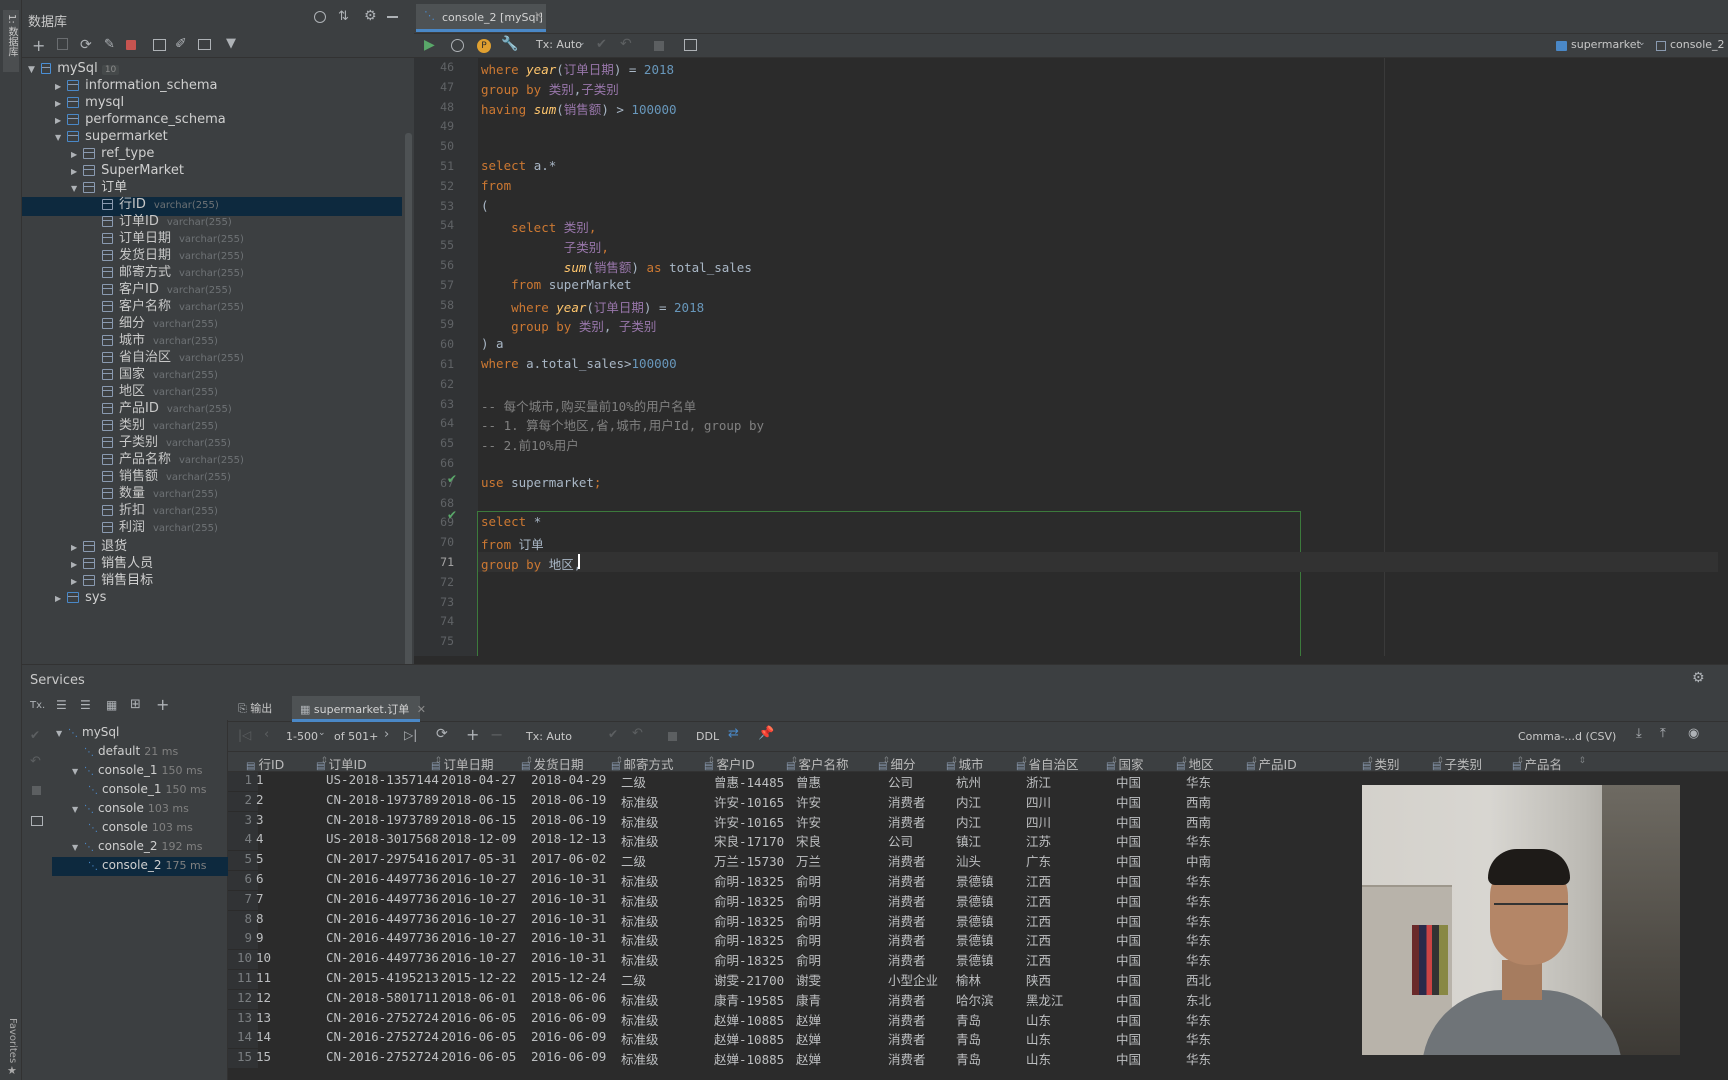  I want to click on view-icon: ◉, so click(1693, 733).